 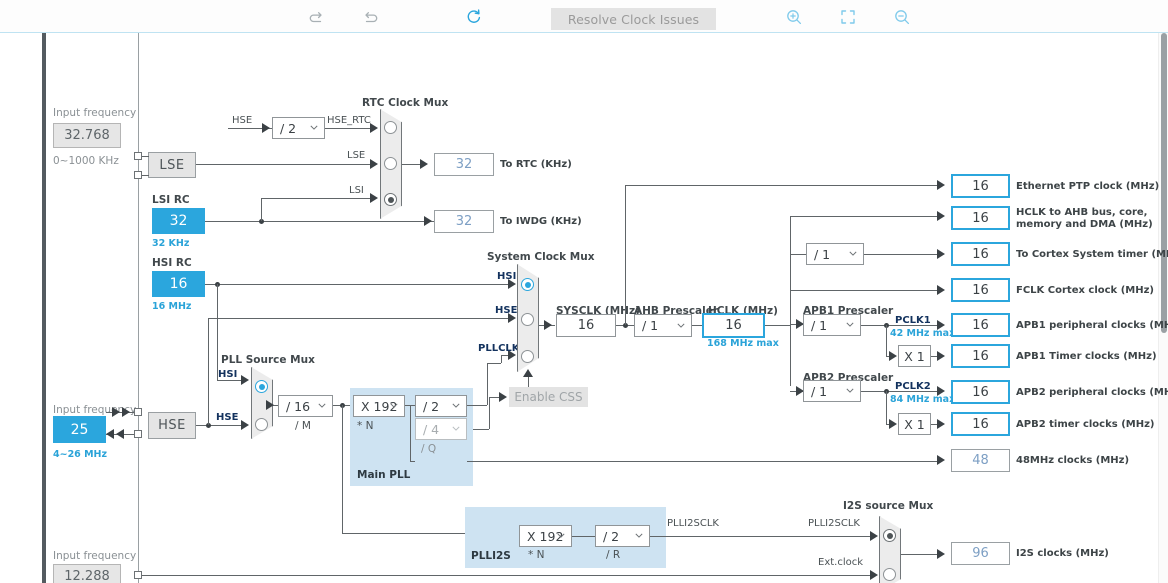 I want to click on wire-hclk-ahb, so click(x=865, y=216).